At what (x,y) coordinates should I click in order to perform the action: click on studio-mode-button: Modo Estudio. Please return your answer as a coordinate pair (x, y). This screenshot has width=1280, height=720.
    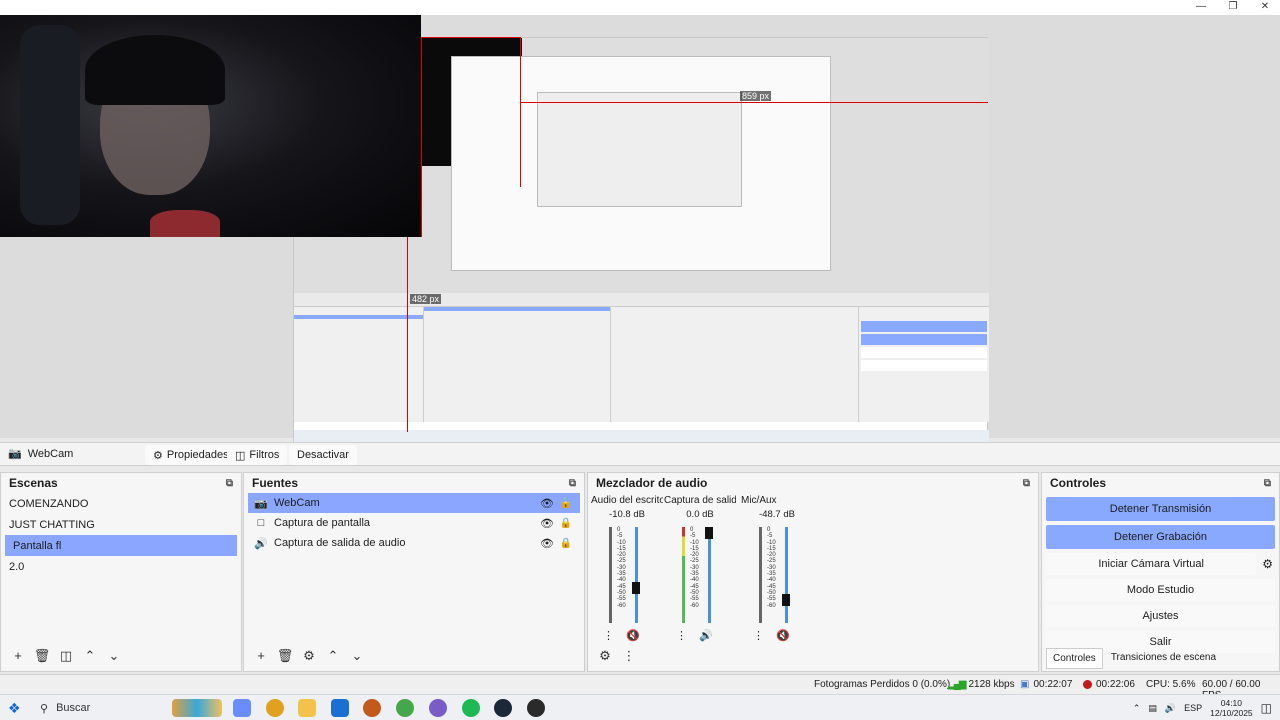
    Looking at the image, I should click on (1160, 590).